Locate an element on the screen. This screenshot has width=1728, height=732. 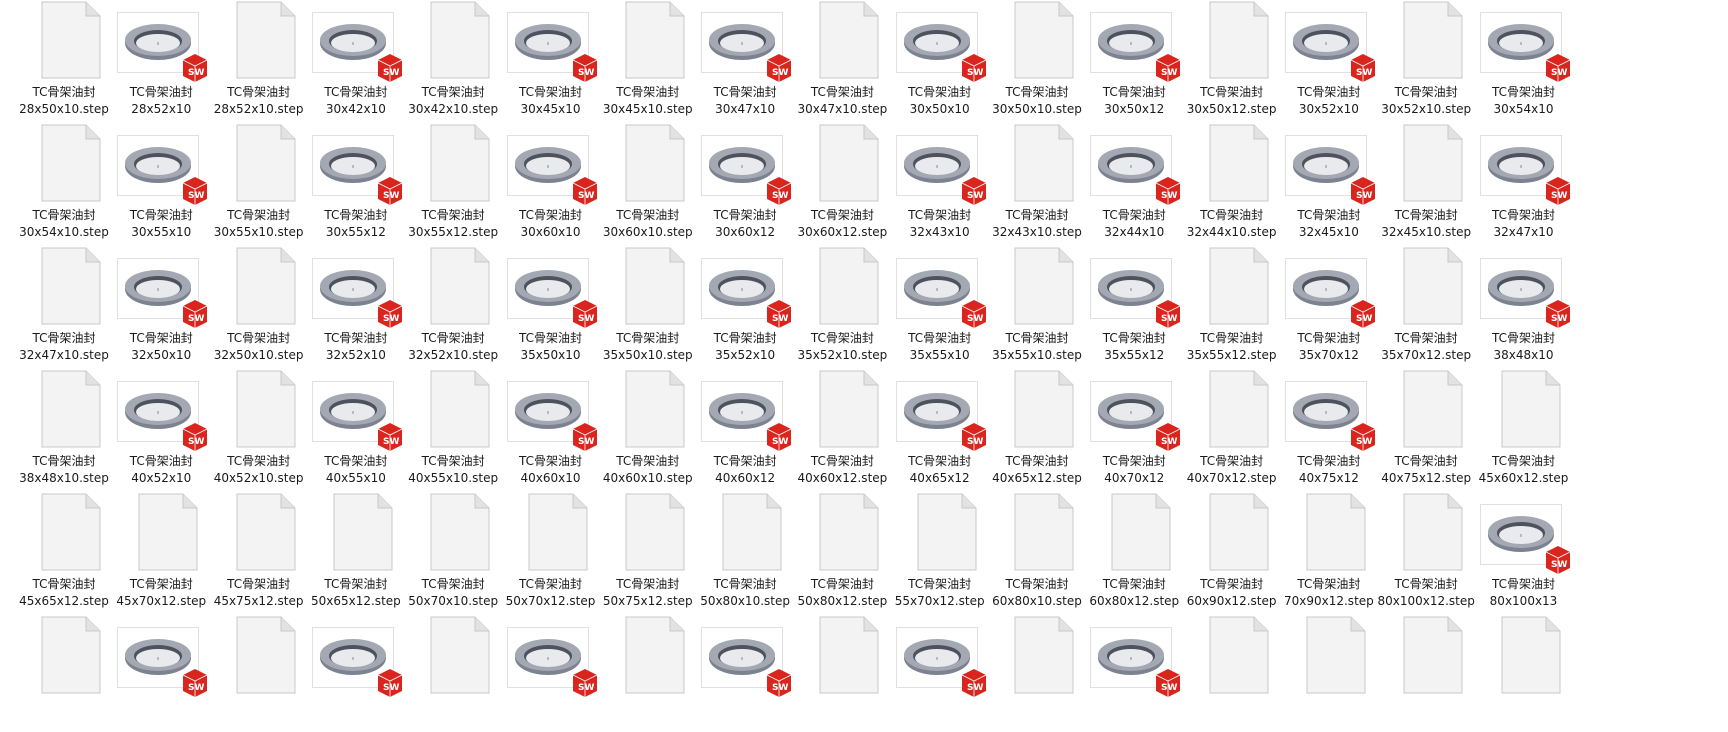
sw-badge: SW is located at coordinates (1557, 560).